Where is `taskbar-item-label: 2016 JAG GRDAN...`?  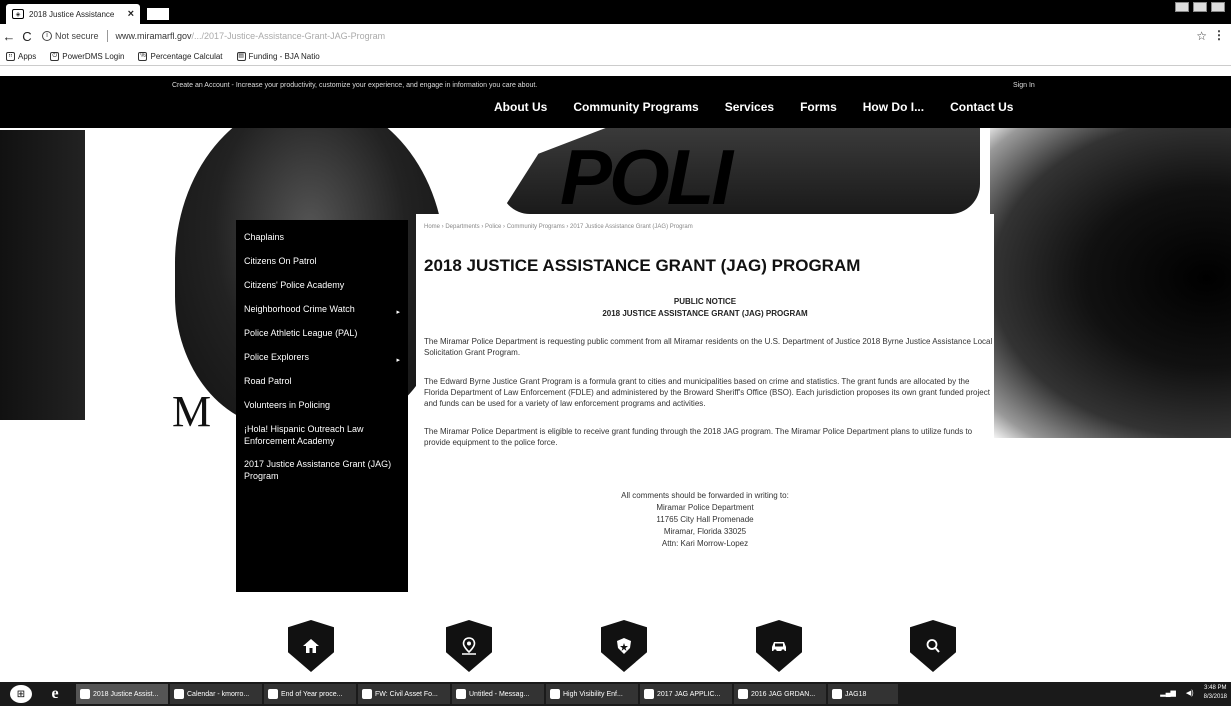
taskbar-item-label: 2016 JAG GRDAN... is located at coordinates (783, 694).